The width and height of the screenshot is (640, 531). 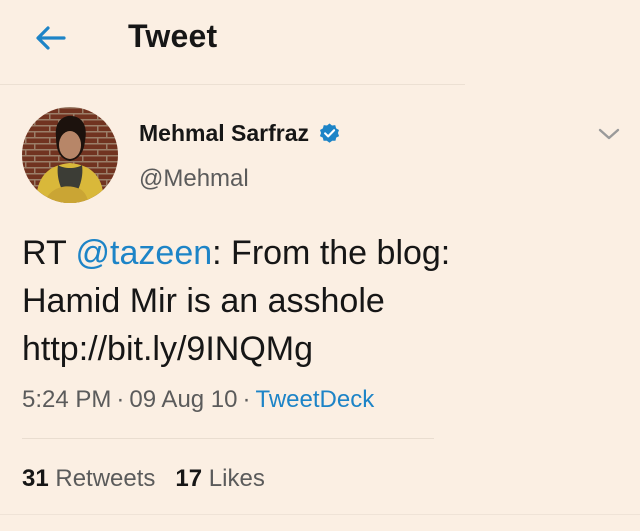 I want to click on author-handle: @Mehmal, so click(x=194, y=179).